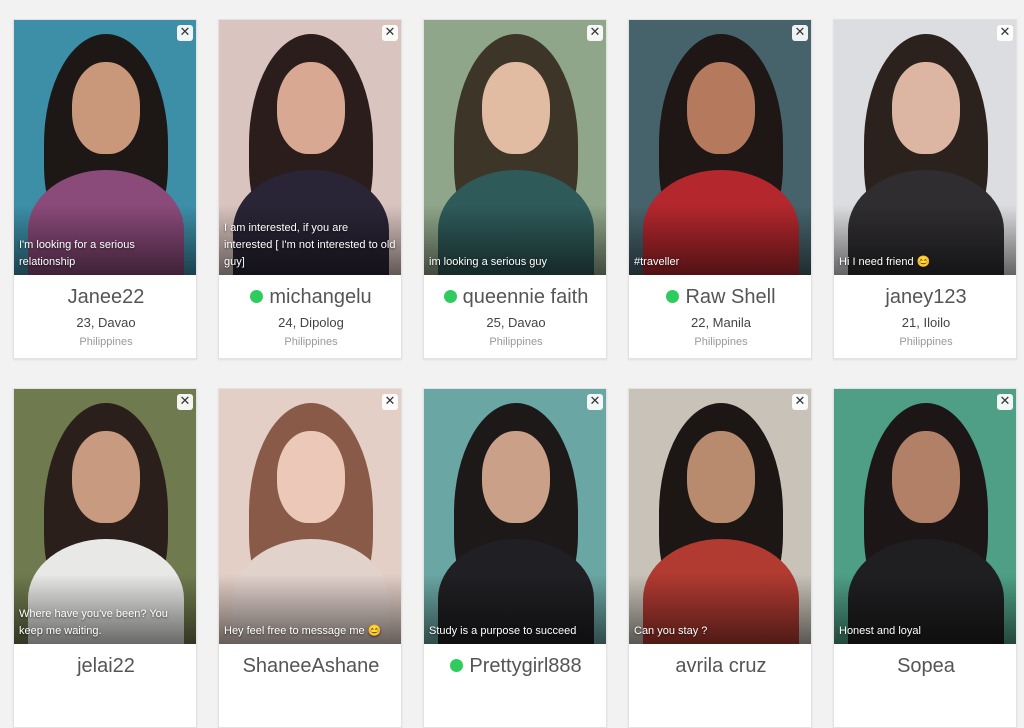  I want to click on profile-info: queennie faith 25, Davao Philippines, so click(515, 311).